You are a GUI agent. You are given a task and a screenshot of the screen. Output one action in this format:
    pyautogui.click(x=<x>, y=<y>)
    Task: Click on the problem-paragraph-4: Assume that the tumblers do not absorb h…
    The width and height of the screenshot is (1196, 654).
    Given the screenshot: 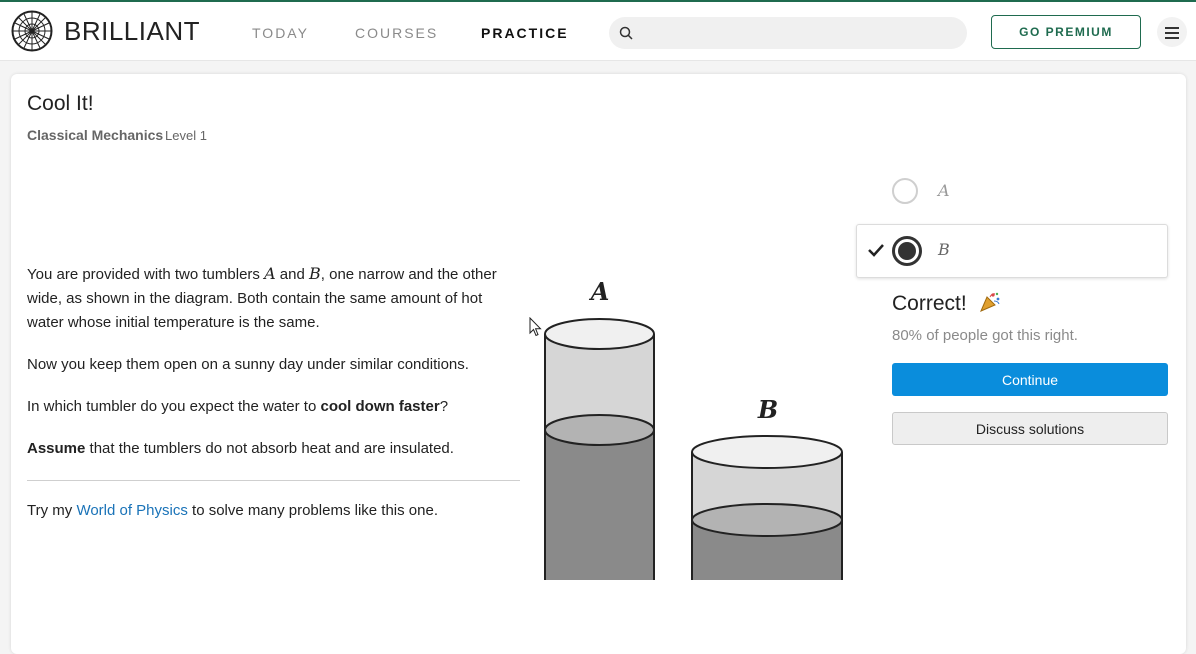 What is the action you would take?
    pyautogui.click(x=240, y=448)
    